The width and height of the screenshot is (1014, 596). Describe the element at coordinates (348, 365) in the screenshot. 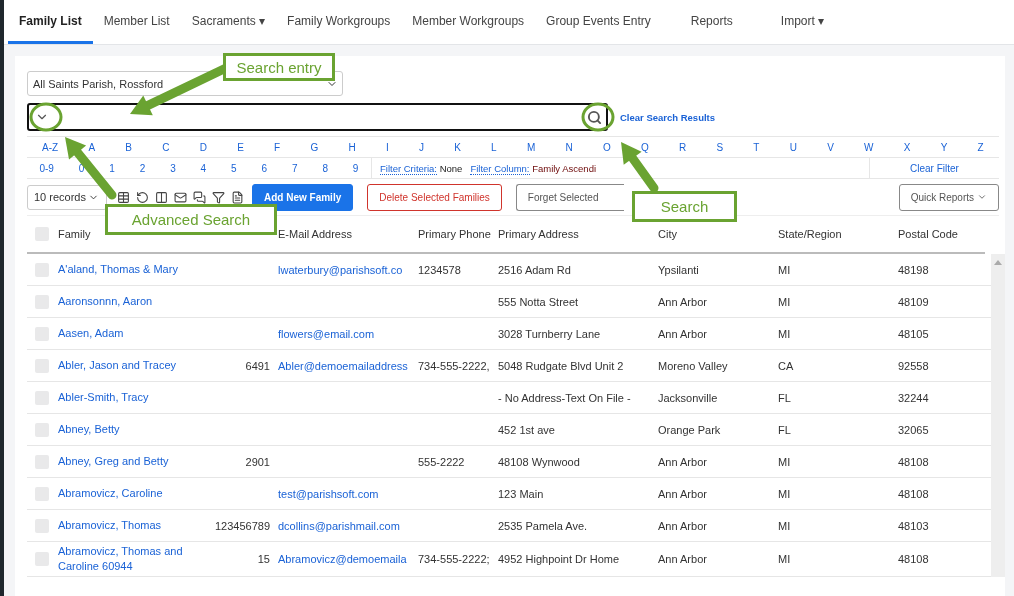

I see `email-link: Abler@demoemailaddress` at that location.